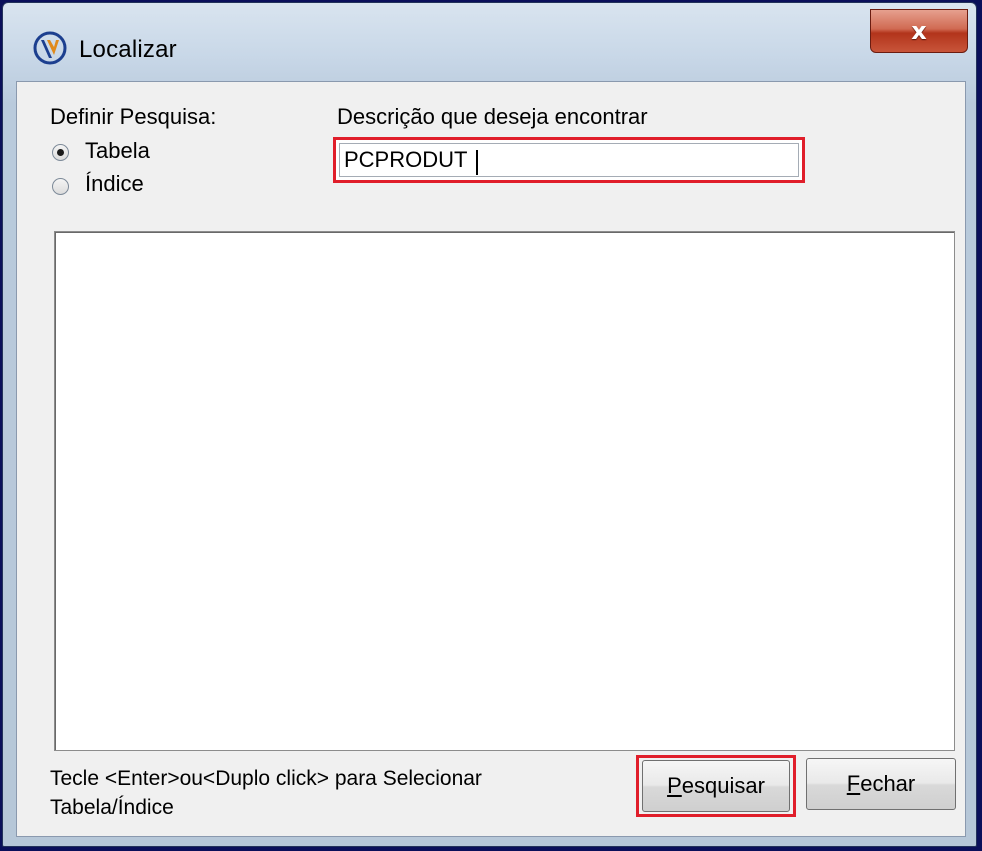 Image resolution: width=982 pixels, height=851 pixels. What do you see at coordinates (674, 785) in the screenshot?
I see `search-button-mnemonic: P` at bounding box center [674, 785].